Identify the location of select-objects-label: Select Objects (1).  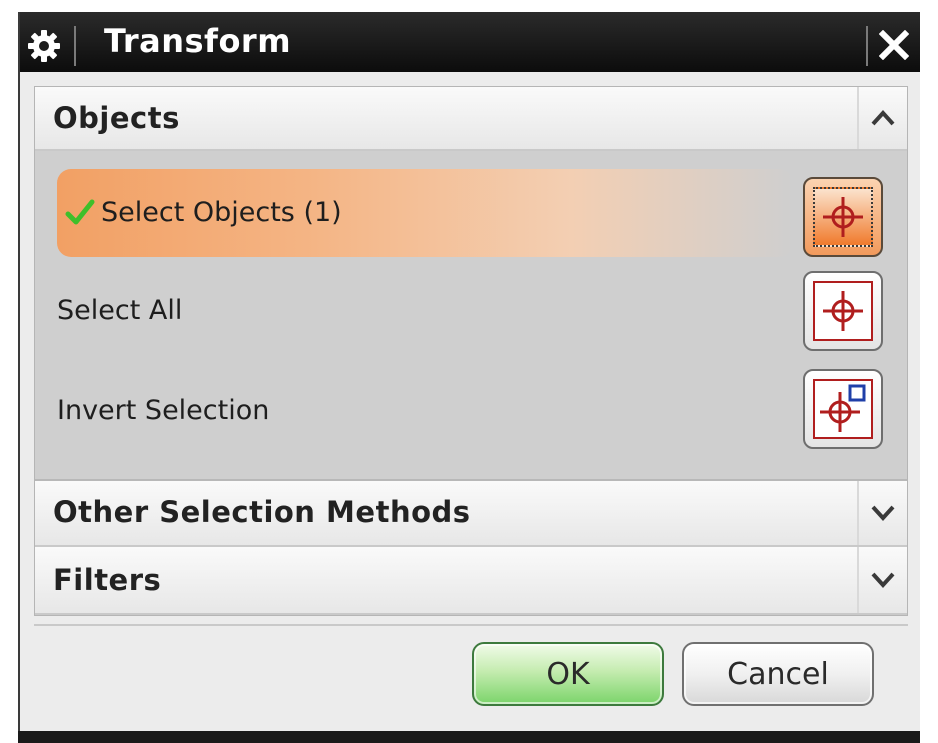
(221, 212).